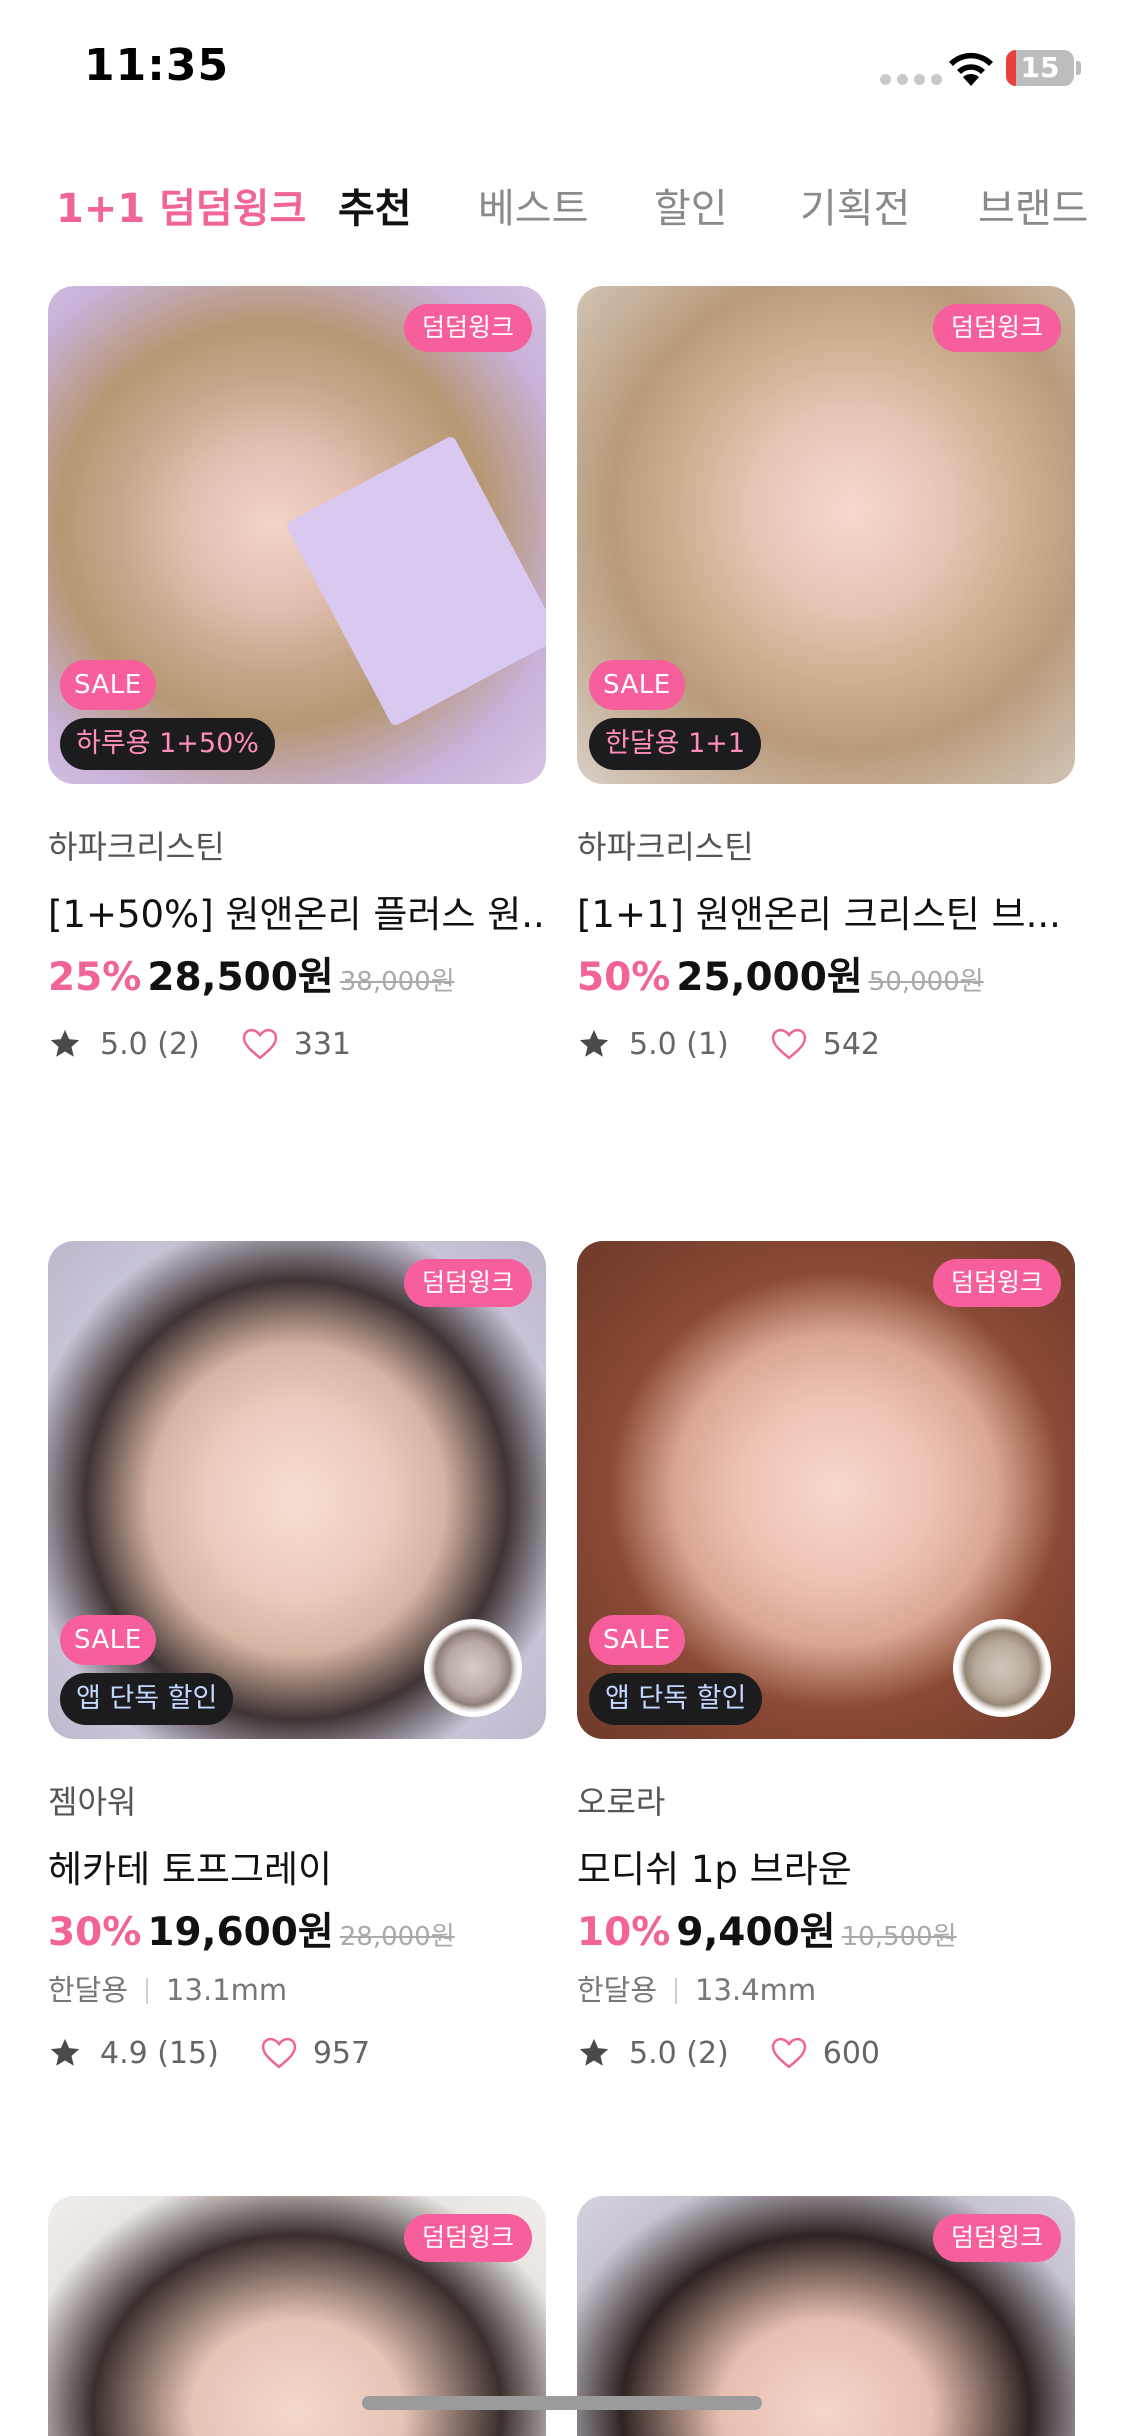 The width and height of the screenshot is (1125, 2436). Describe the element at coordinates (621, 1802) in the screenshot. I see `shop-name: 오로라` at that location.